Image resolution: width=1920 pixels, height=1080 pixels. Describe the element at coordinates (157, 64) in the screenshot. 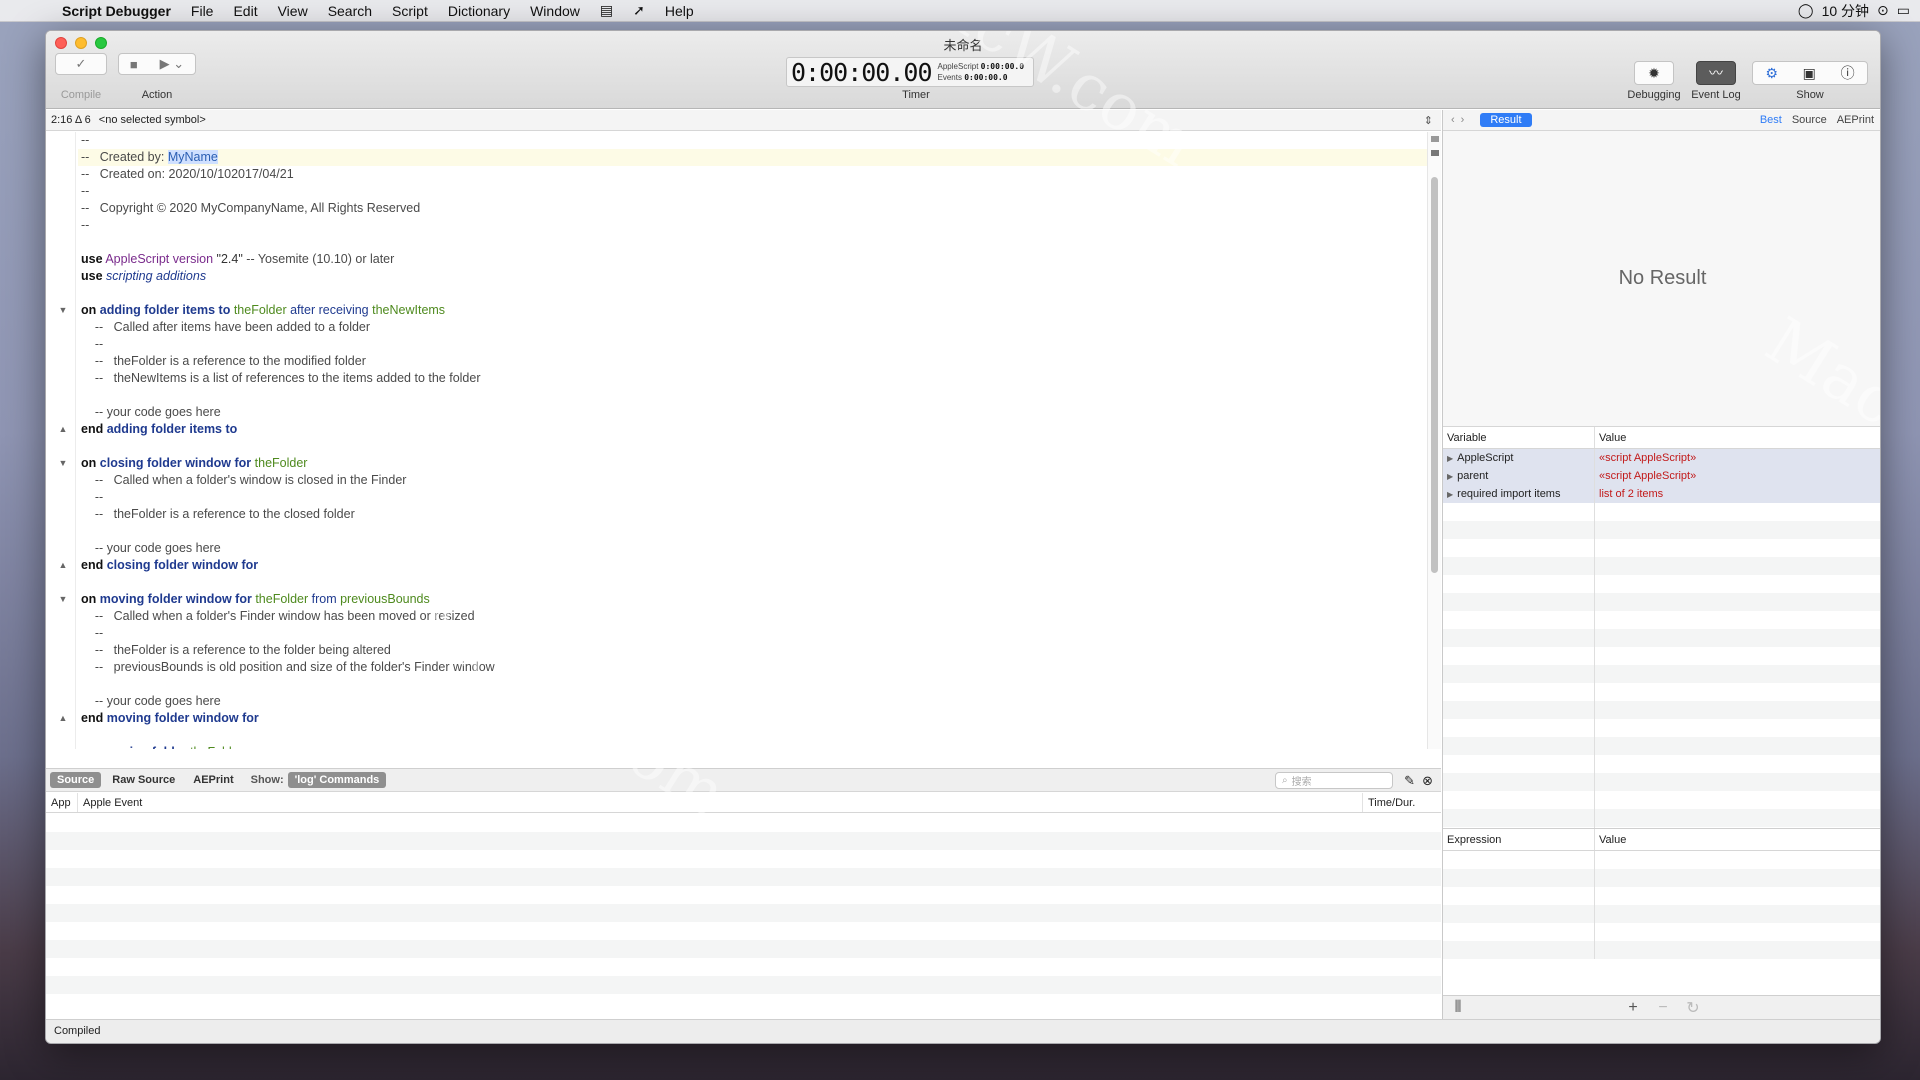

I see `action-button-group: ■ ▶ ⌄` at that location.